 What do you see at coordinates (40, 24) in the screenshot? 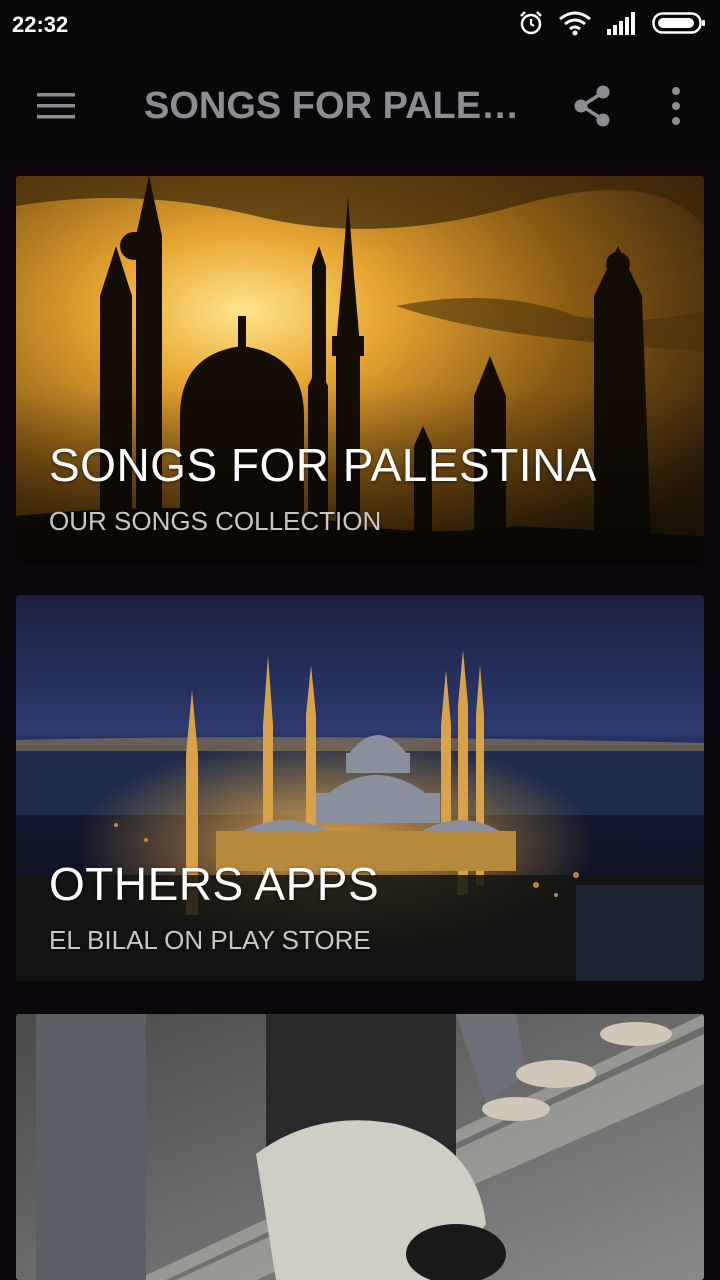
I see `status-time: 22:32` at bounding box center [40, 24].